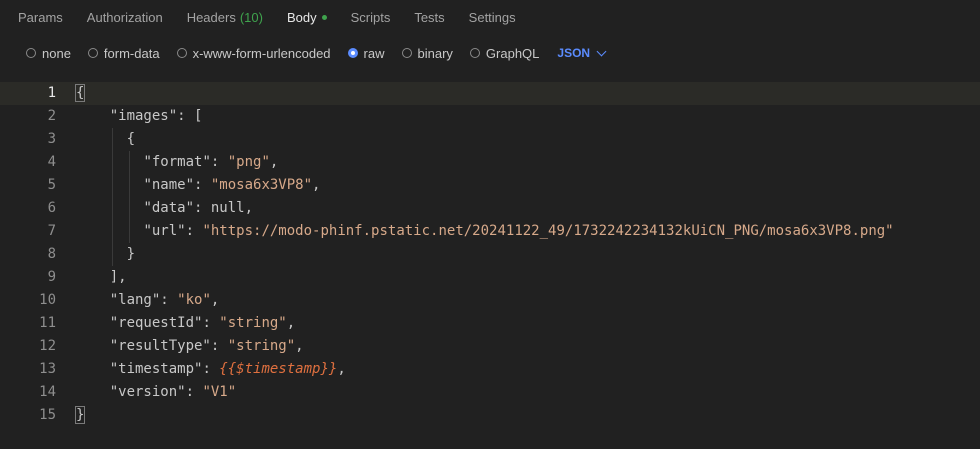 The width and height of the screenshot is (980, 449). I want to click on line-number: 12, so click(47, 346).